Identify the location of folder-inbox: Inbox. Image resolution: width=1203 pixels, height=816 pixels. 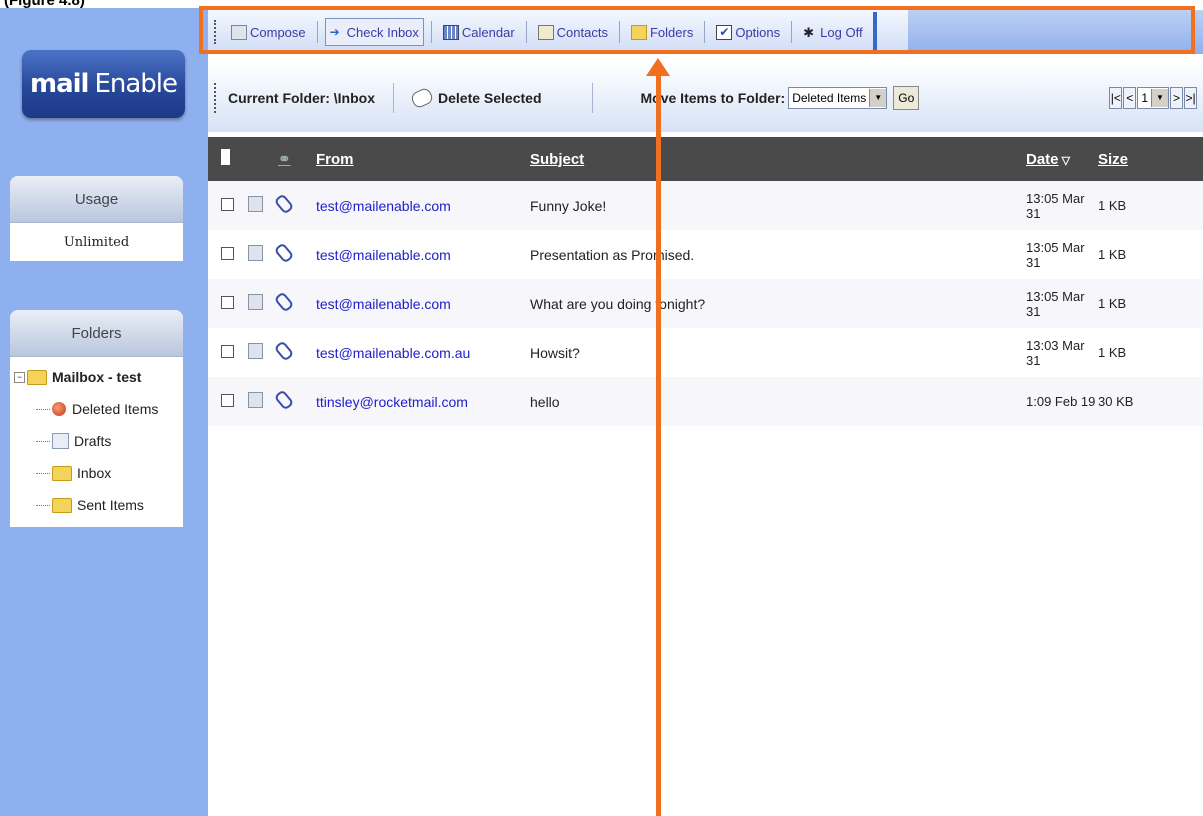
(98, 473).